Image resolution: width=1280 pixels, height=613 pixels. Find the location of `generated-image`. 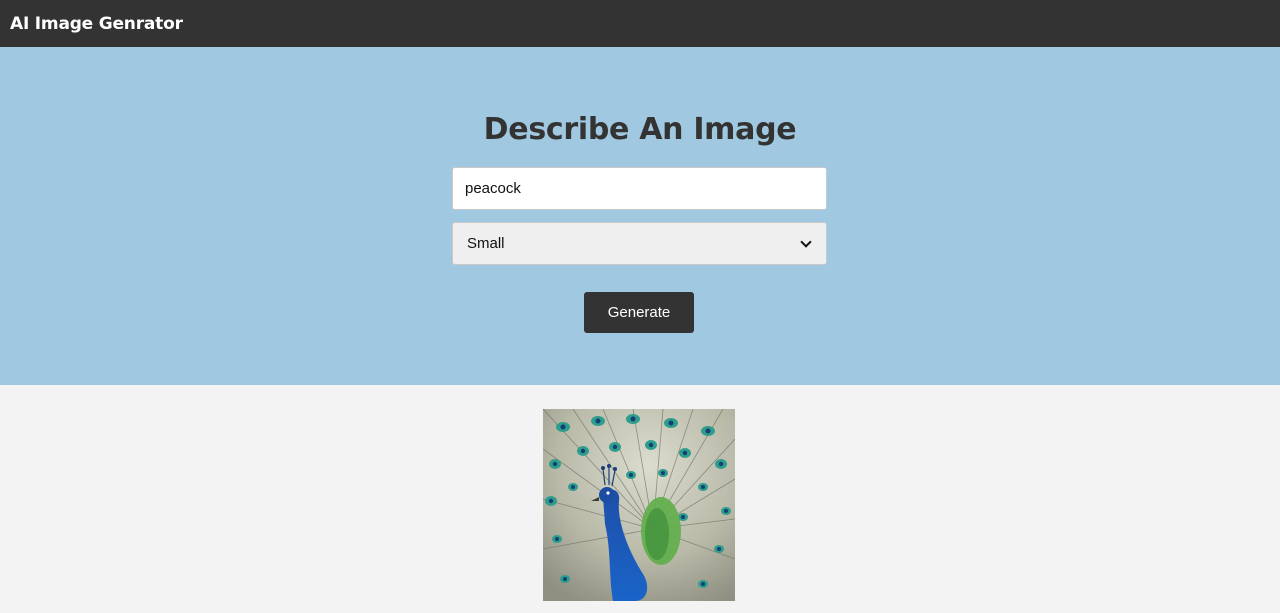

generated-image is located at coordinates (639, 505).